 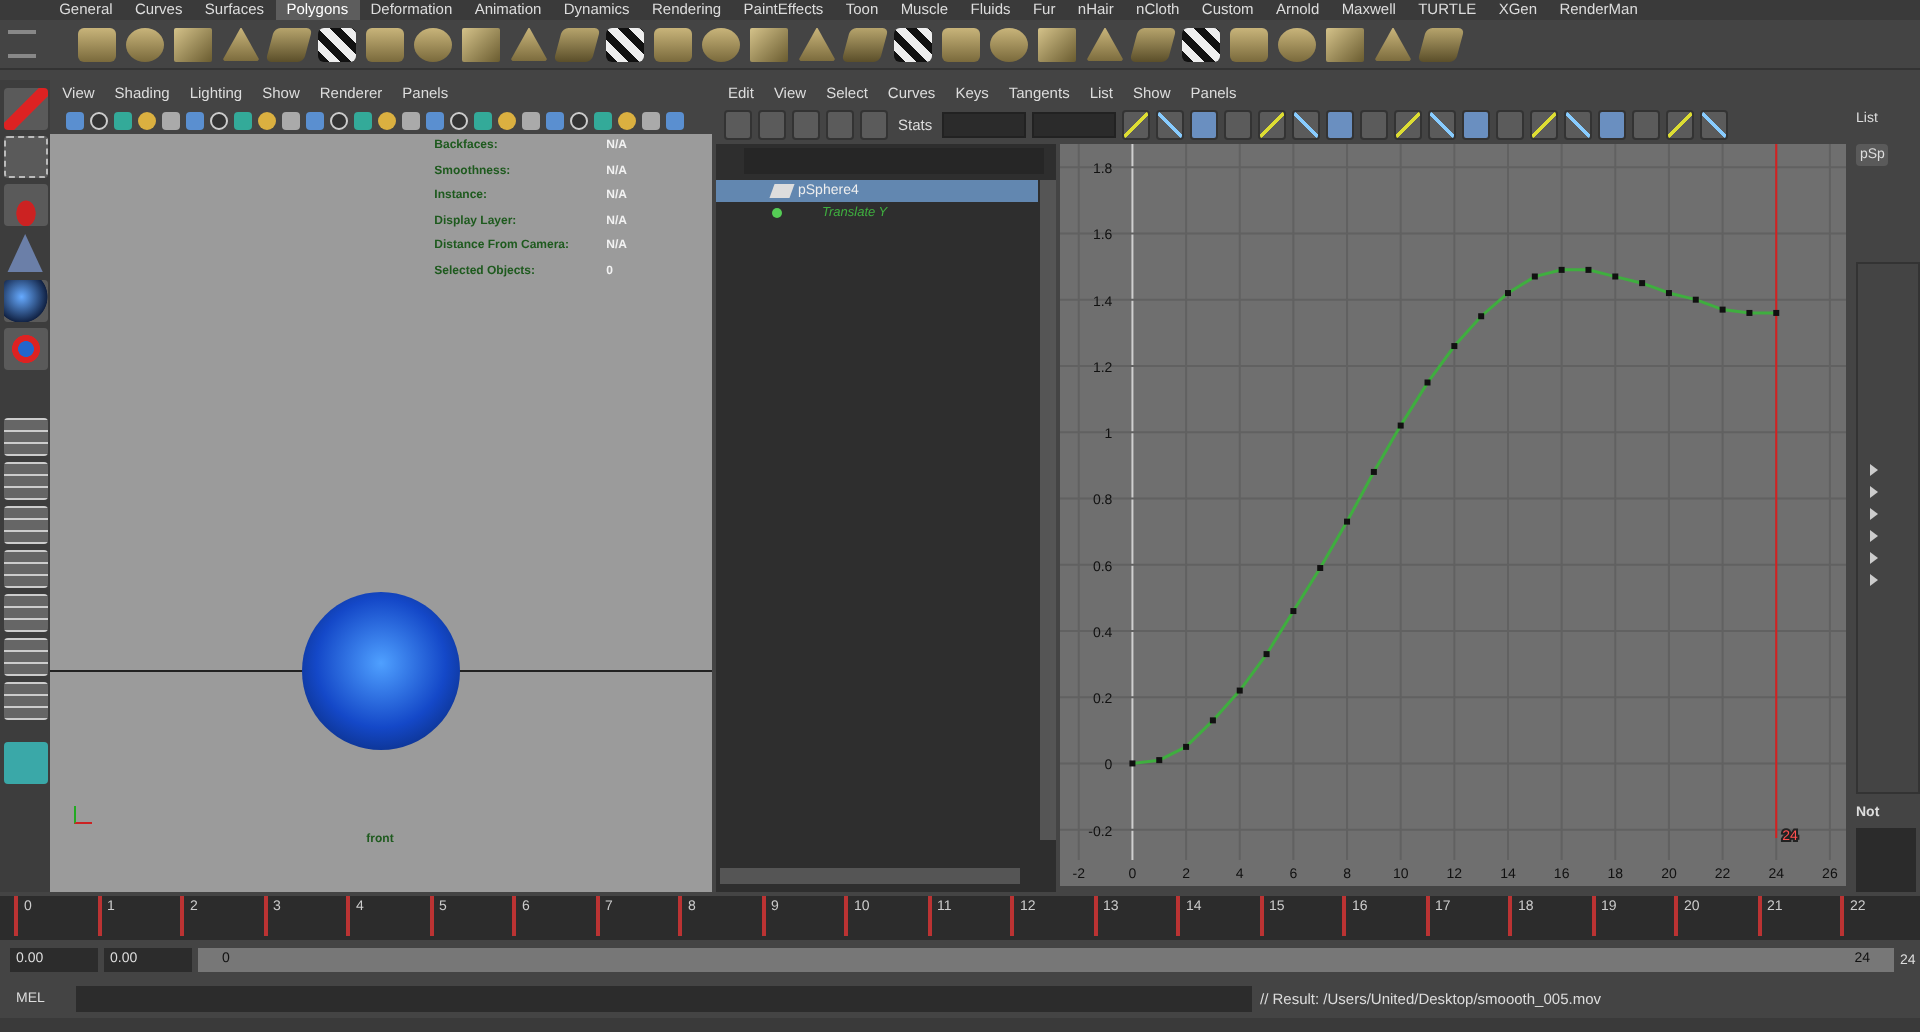 I want to click on grid-layout-icon, so click(x=25, y=481).